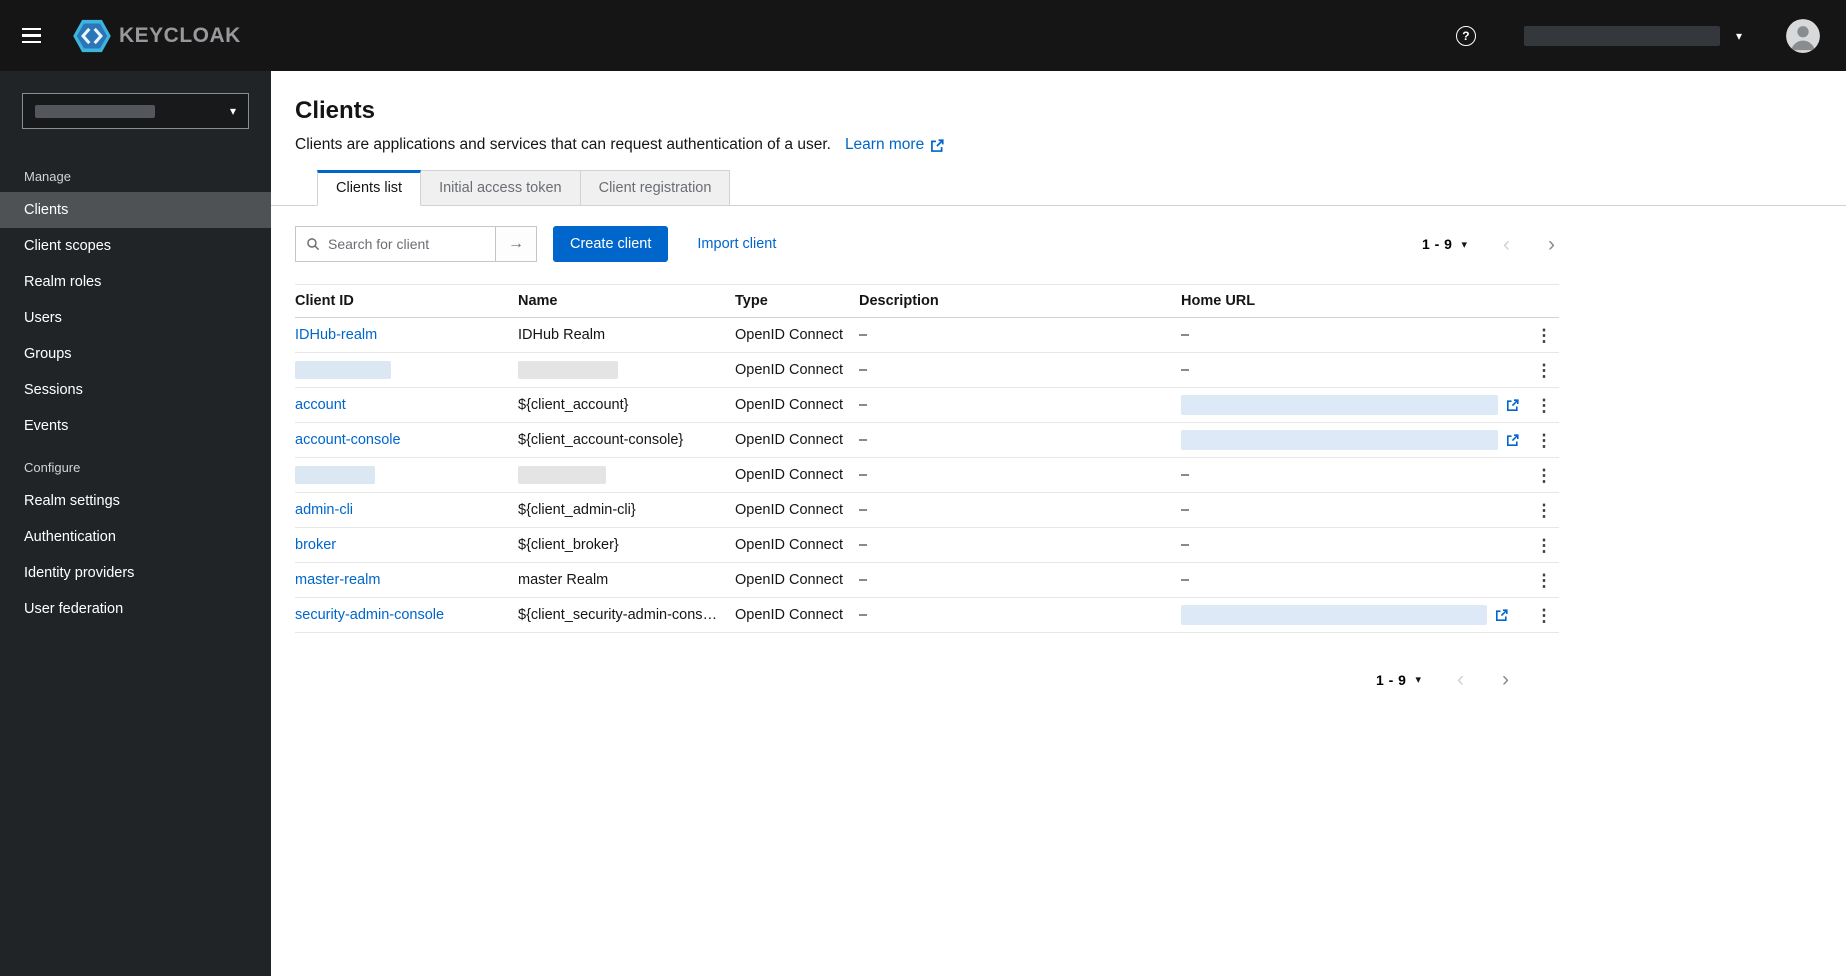  Describe the element at coordinates (563, 580) in the screenshot. I see `client-name: master Realm` at that location.